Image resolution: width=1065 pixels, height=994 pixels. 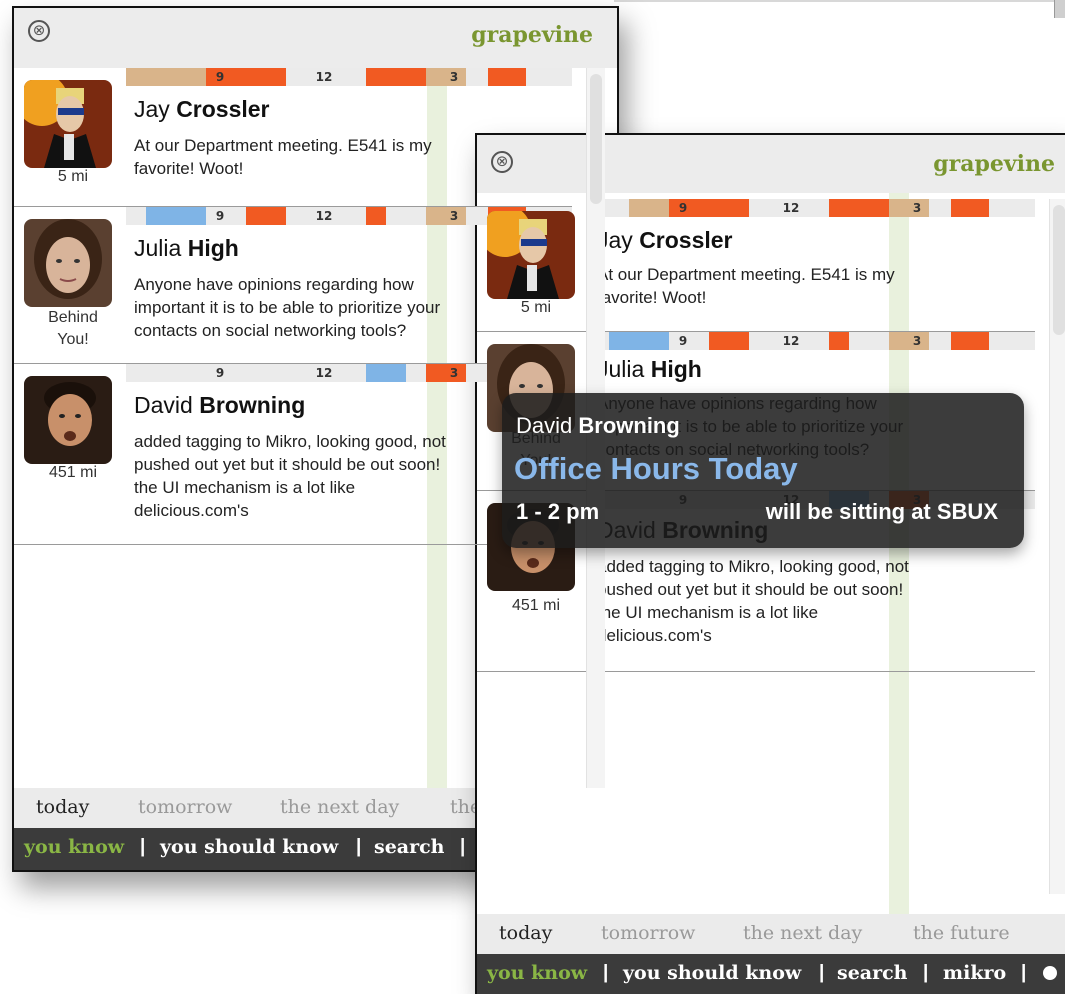 I want to click on nav-mikro: mikro, so click(x=974, y=973).